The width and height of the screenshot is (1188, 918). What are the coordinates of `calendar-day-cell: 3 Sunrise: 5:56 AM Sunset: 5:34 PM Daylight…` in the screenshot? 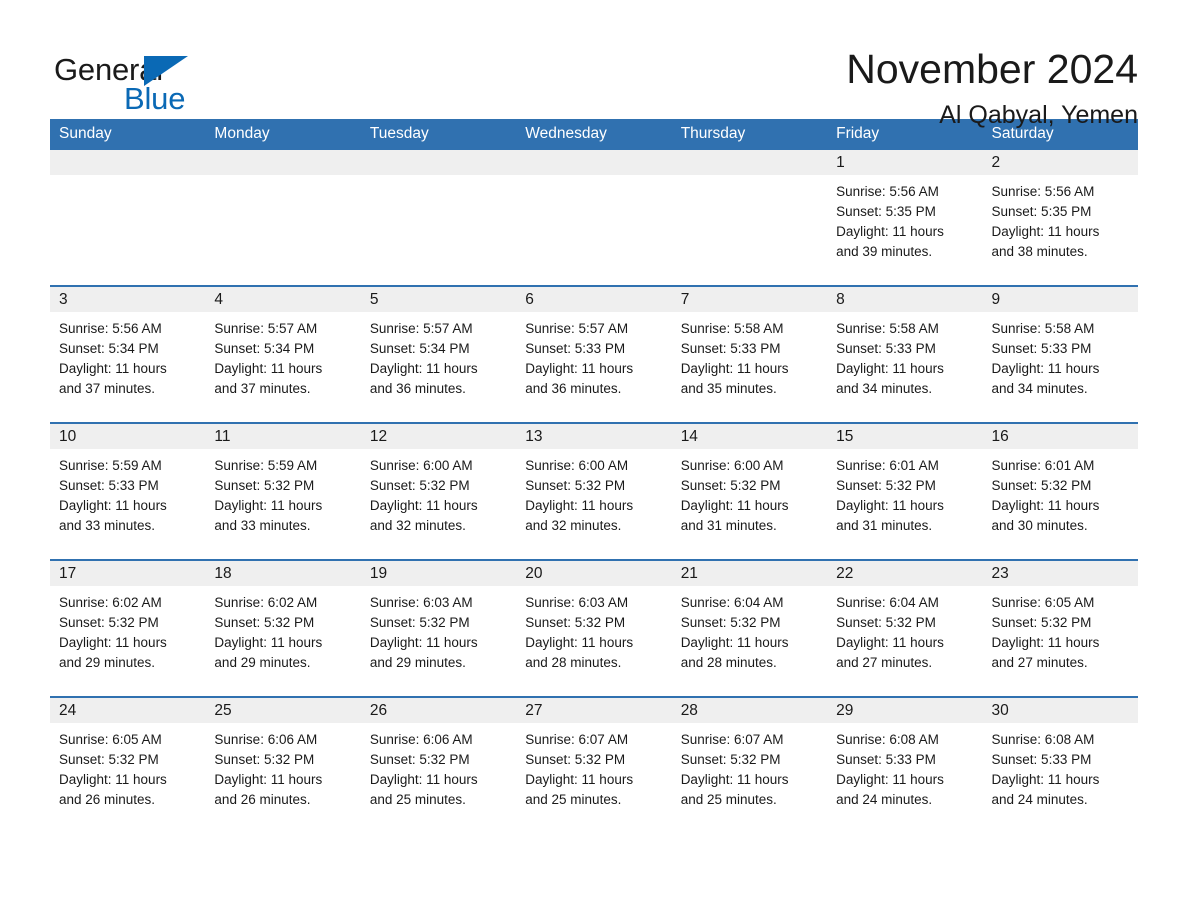 It's located at (128, 354).